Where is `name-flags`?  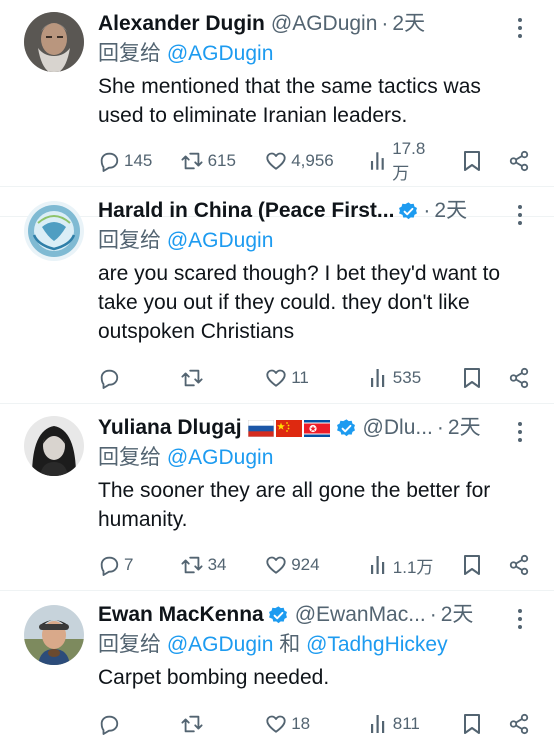
name-flags is located at coordinates (289, 428).